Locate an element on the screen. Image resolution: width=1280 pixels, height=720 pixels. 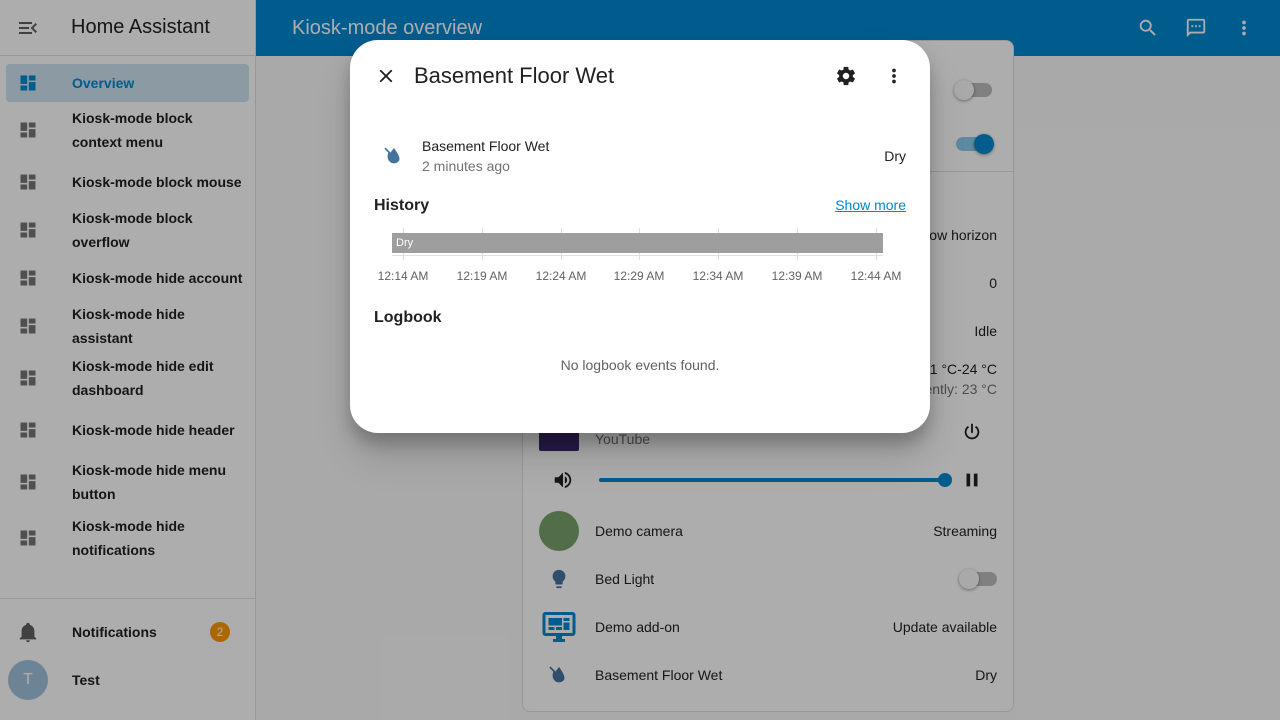
dialog-title: Basement Floor Wet is located at coordinates (514, 75).